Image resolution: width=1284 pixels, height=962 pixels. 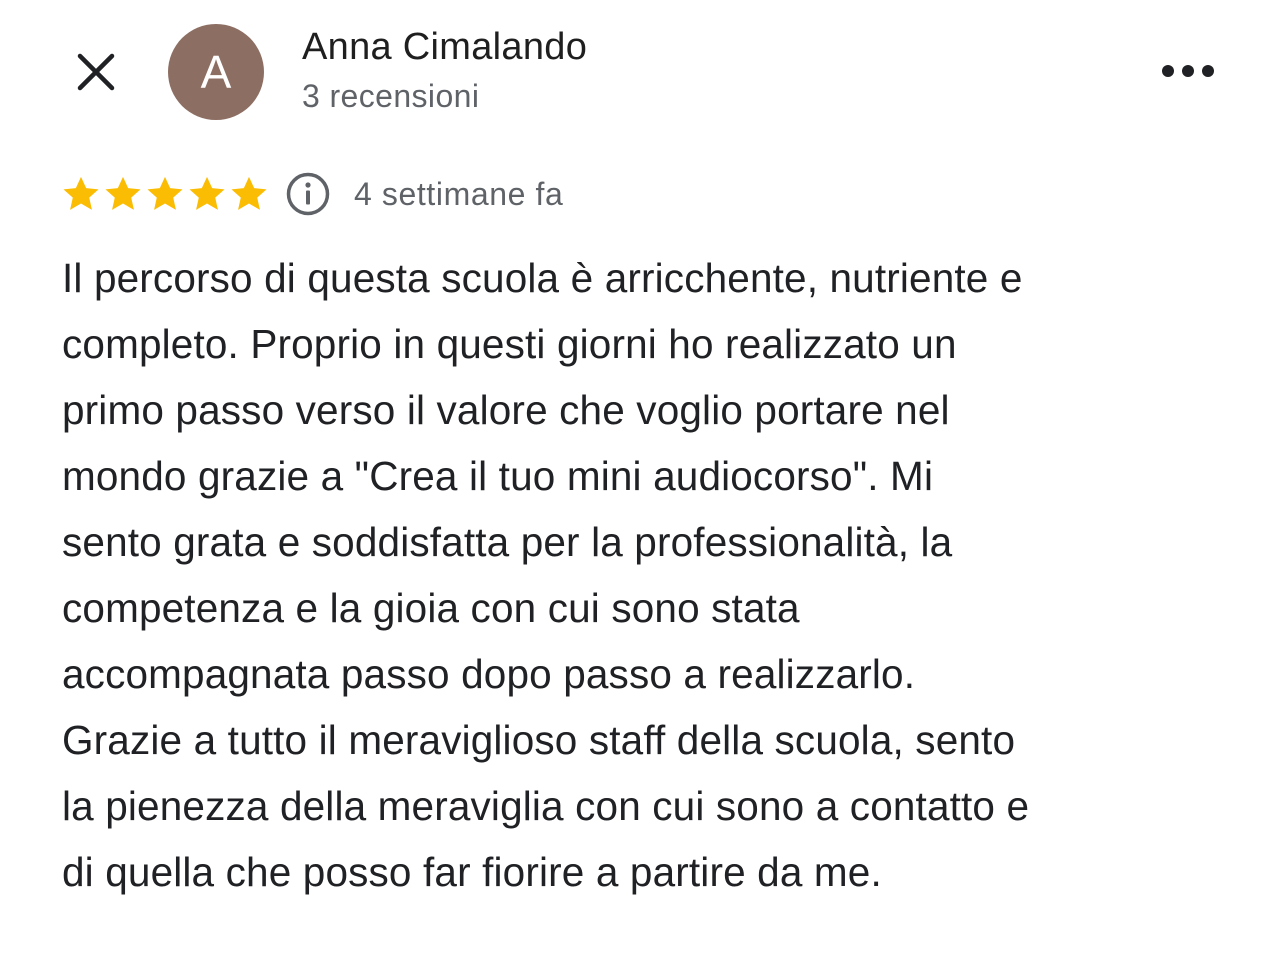 I want to click on info-button, so click(x=308, y=194).